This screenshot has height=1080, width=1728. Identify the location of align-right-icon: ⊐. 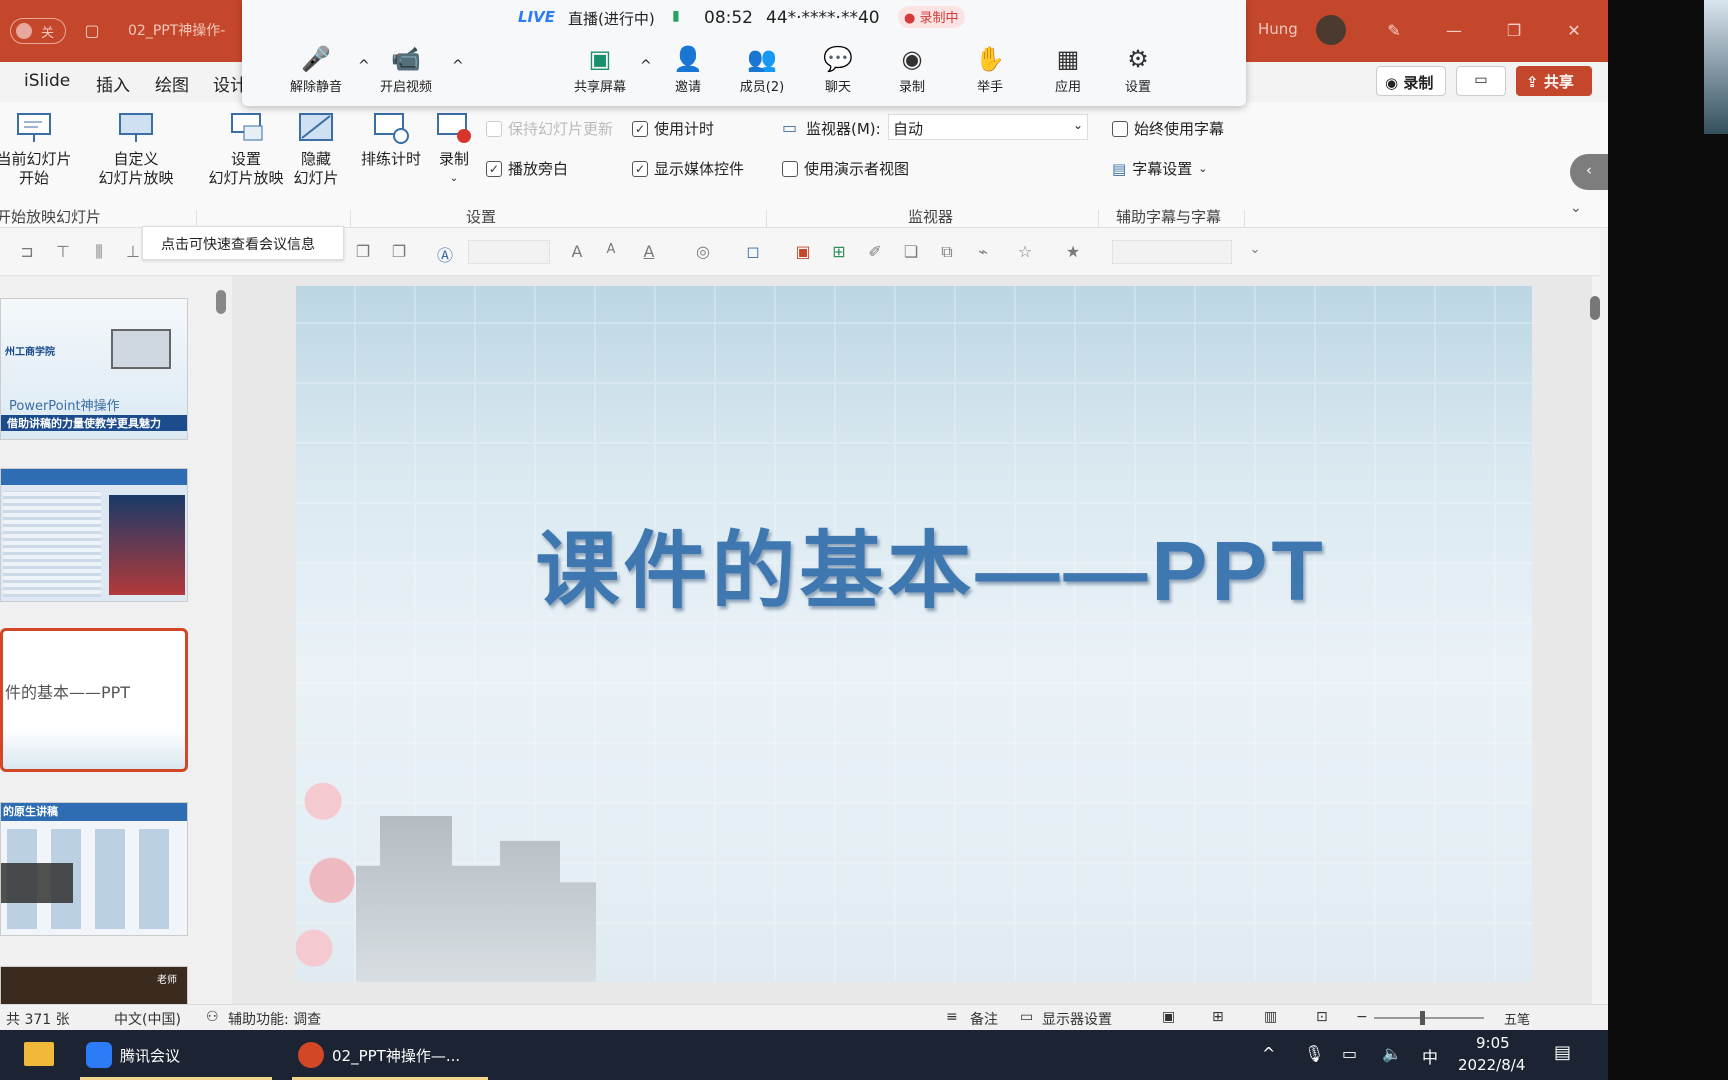
(27, 252).